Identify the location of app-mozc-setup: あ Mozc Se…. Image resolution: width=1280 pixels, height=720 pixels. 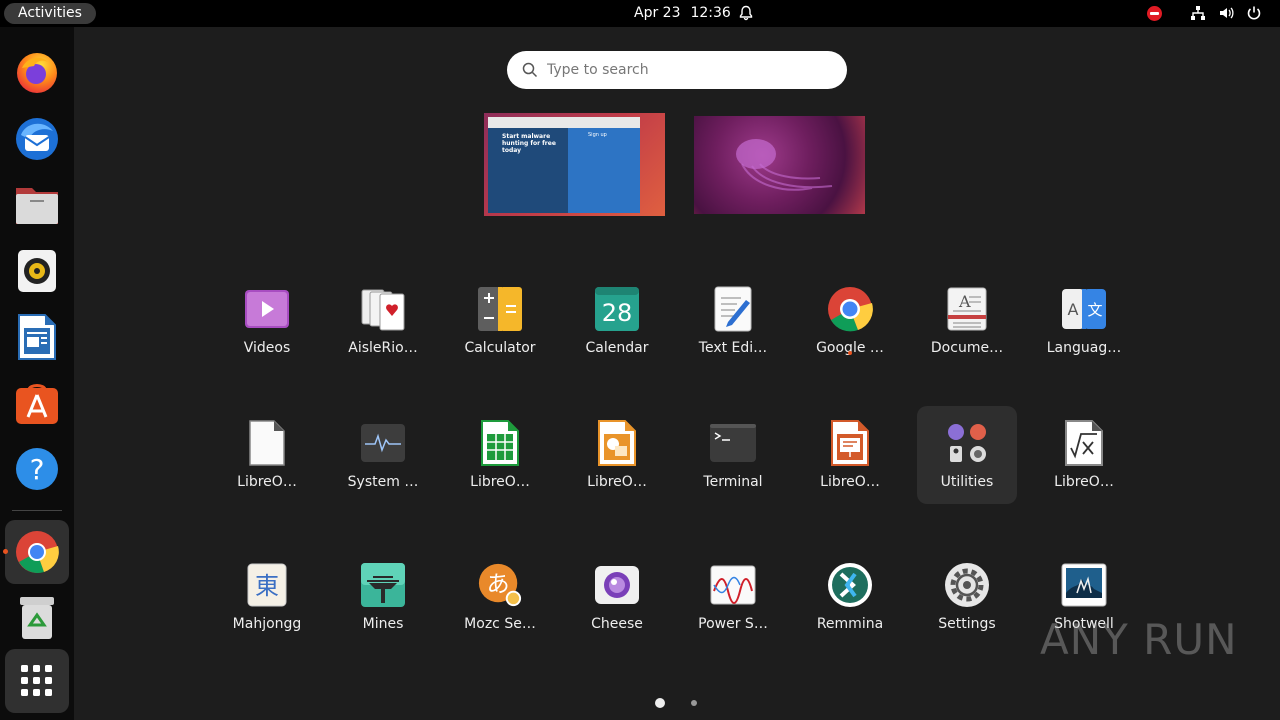
(500, 597).